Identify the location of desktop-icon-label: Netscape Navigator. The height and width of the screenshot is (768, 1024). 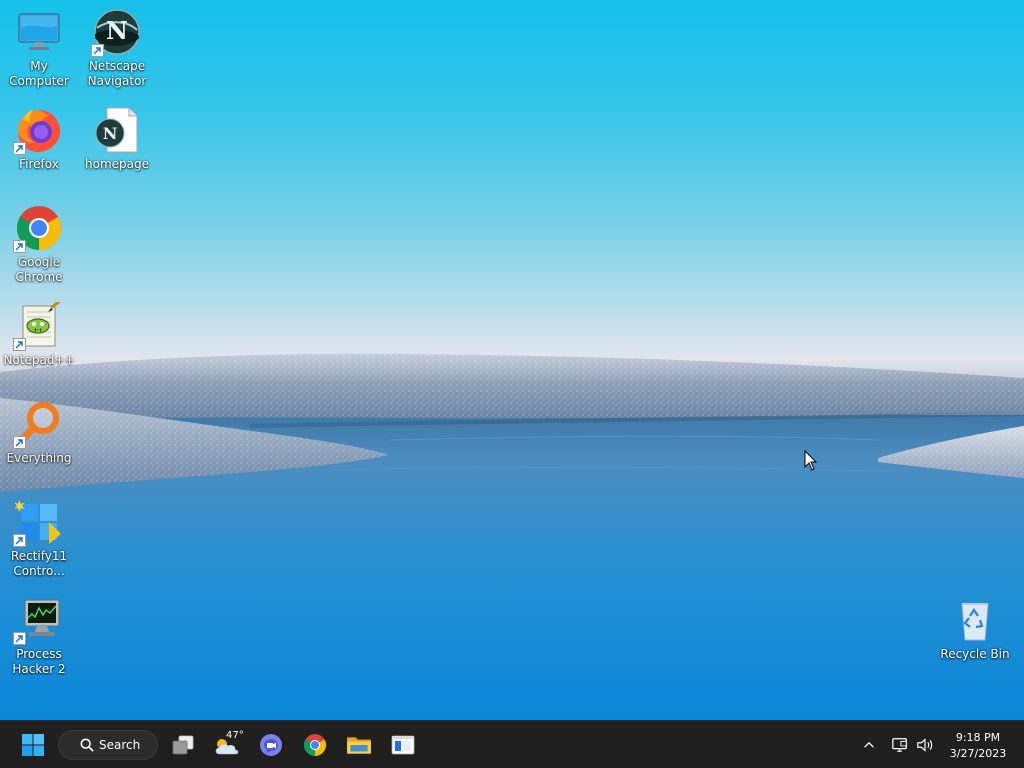
(117, 73).